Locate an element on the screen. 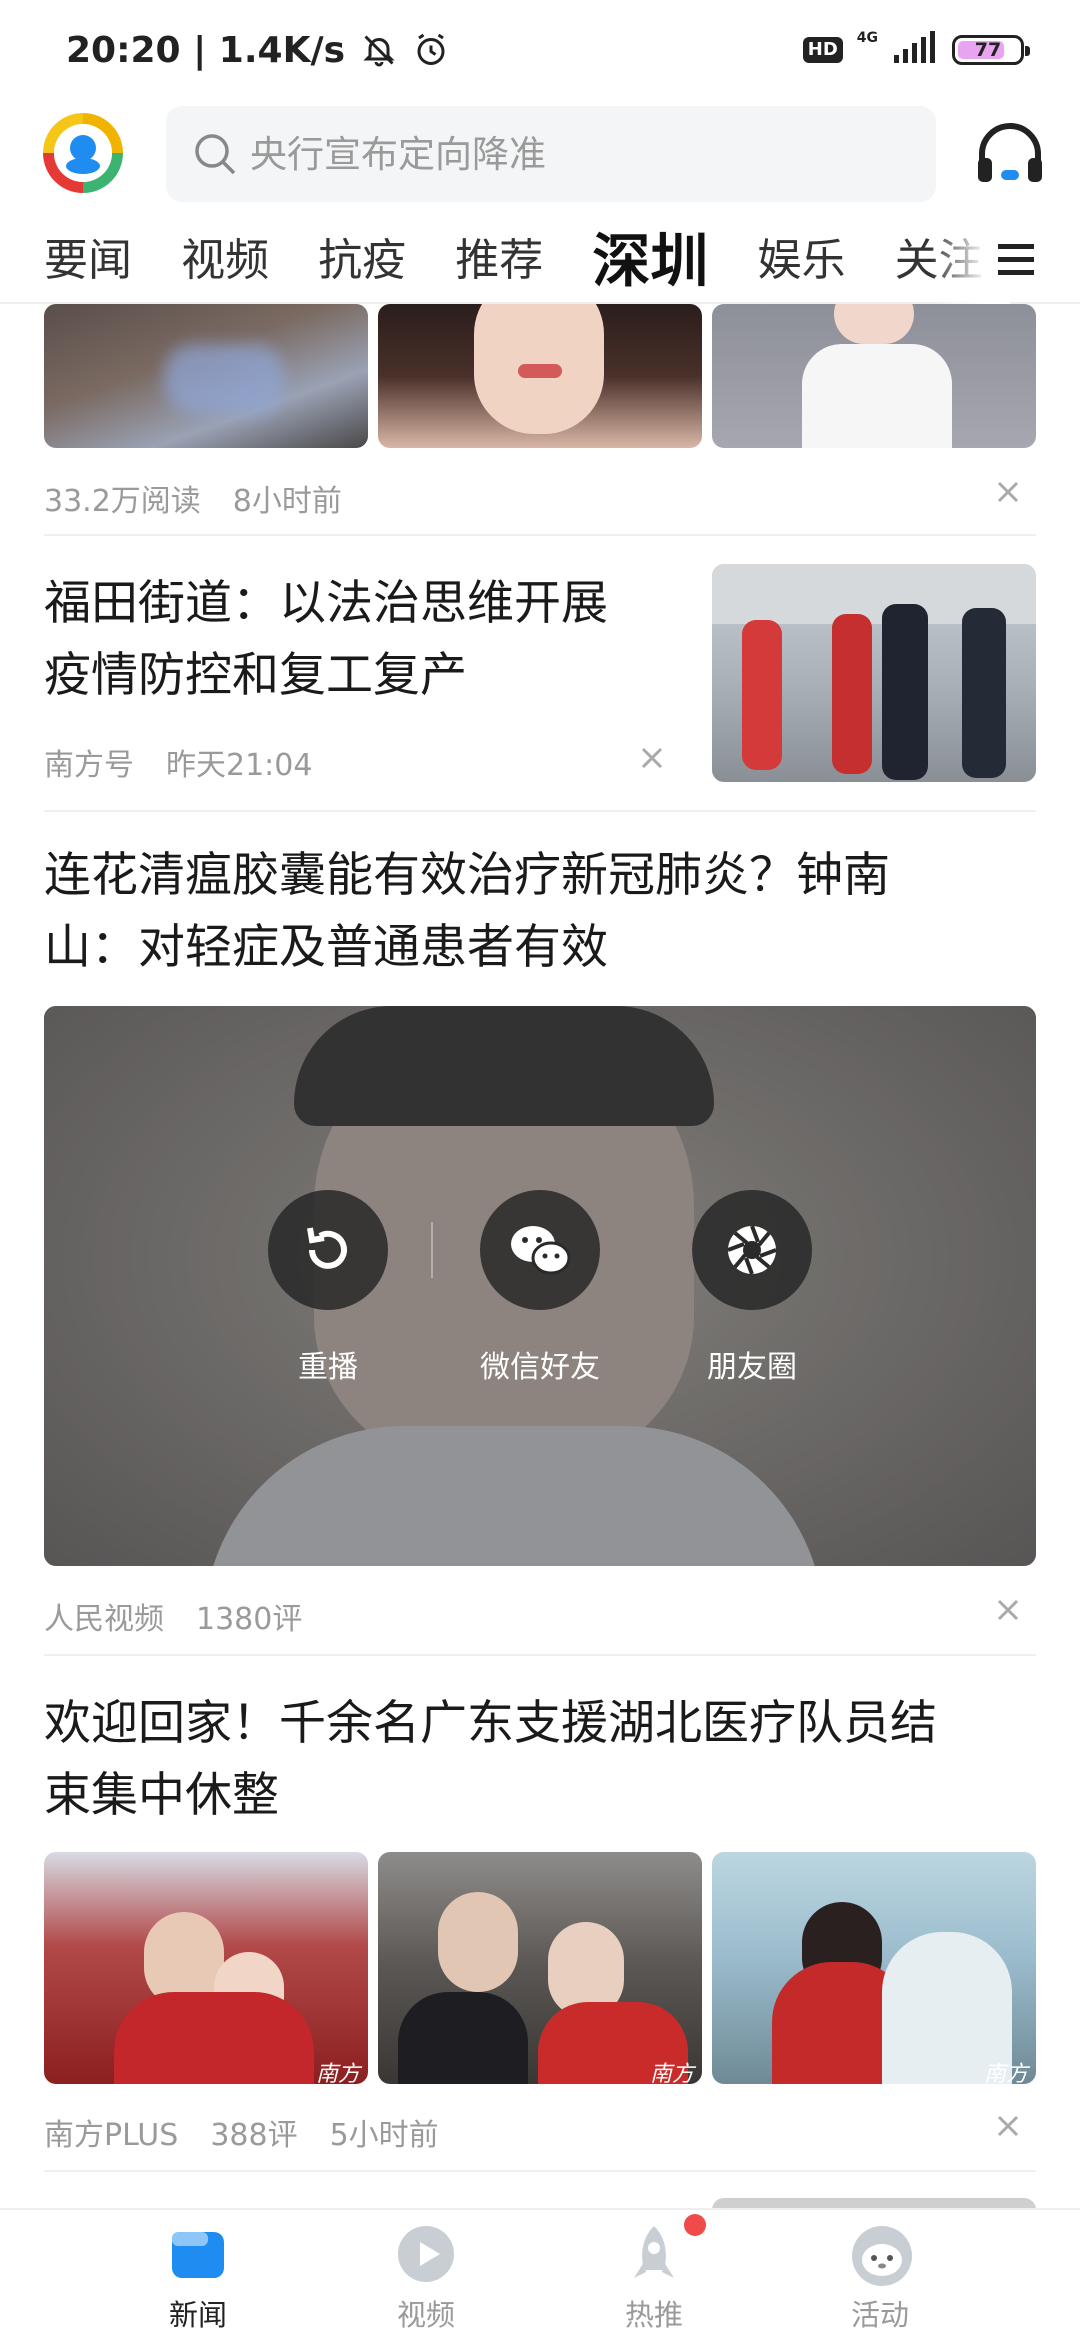  item2-dismiss-icon is located at coordinates (652, 758).